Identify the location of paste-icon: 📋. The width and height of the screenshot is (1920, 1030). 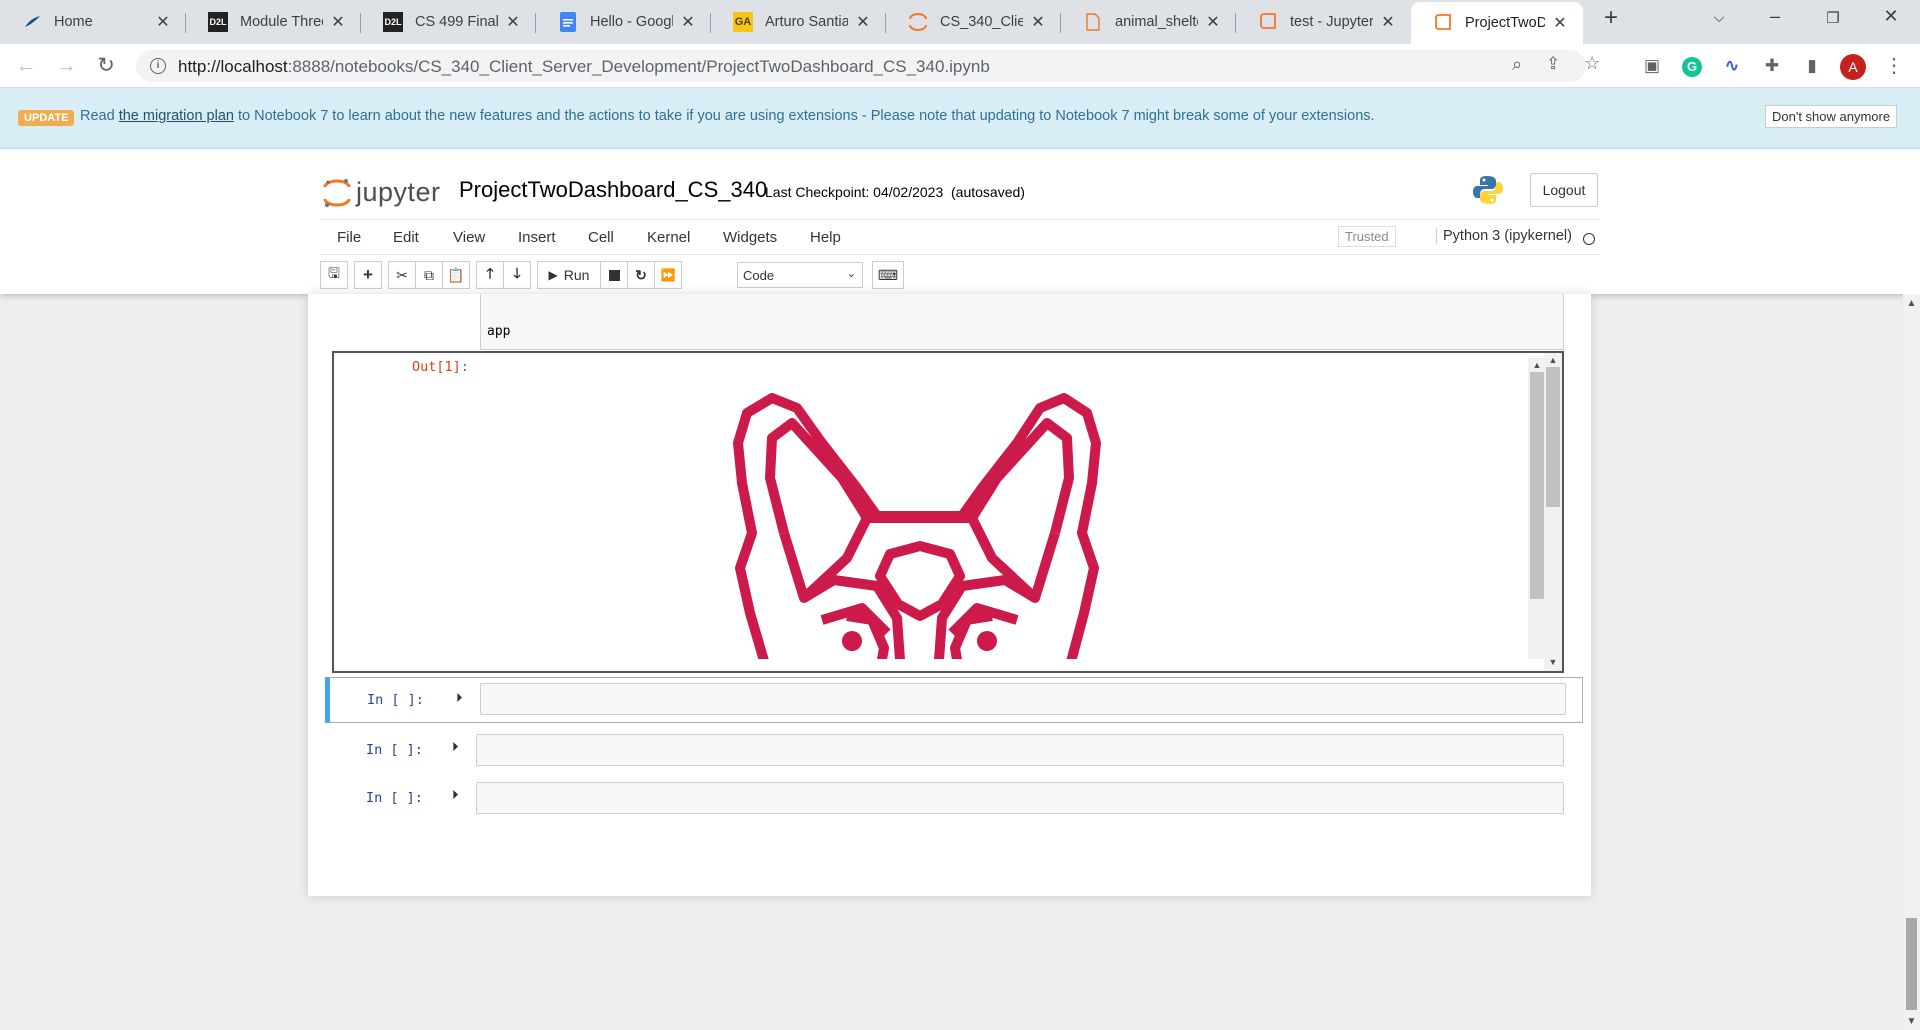
(456, 274).